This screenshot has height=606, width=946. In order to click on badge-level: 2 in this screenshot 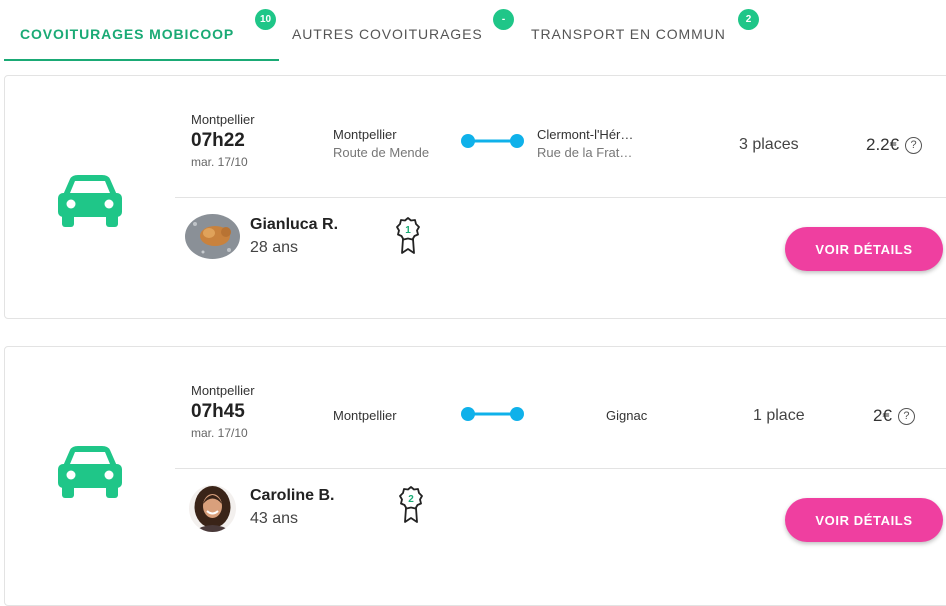, I will do `click(411, 499)`.